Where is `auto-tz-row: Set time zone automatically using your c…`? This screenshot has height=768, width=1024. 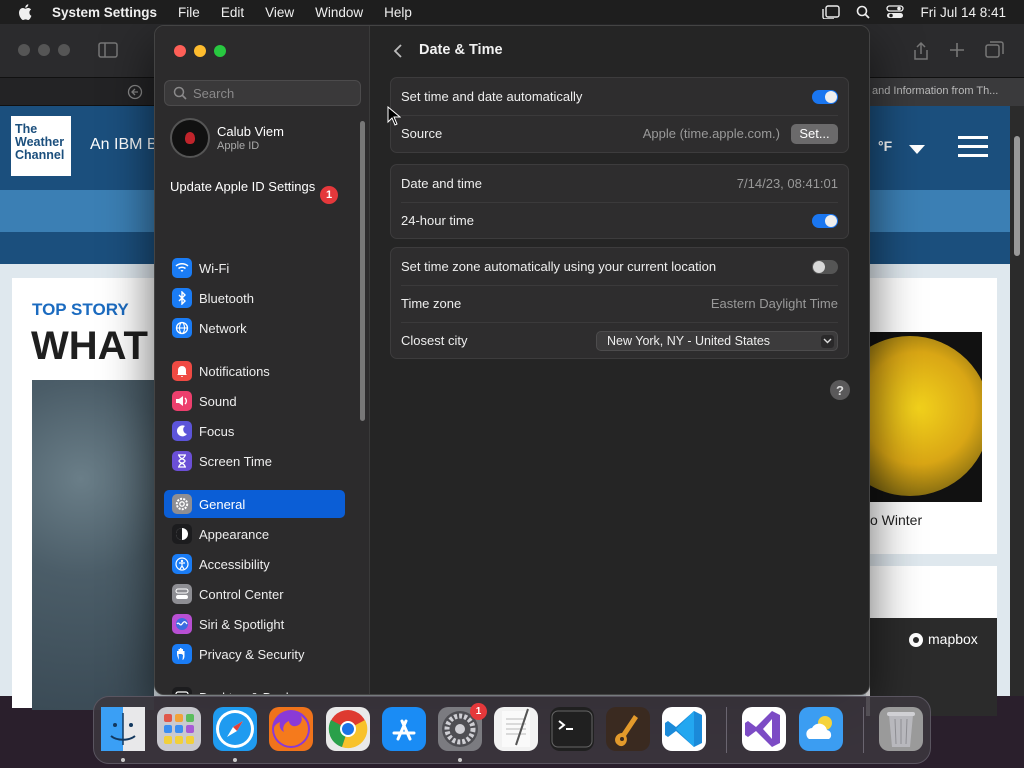 auto-tz-row: Set time zone automatically using your c… is located at coordinates (619, 266).